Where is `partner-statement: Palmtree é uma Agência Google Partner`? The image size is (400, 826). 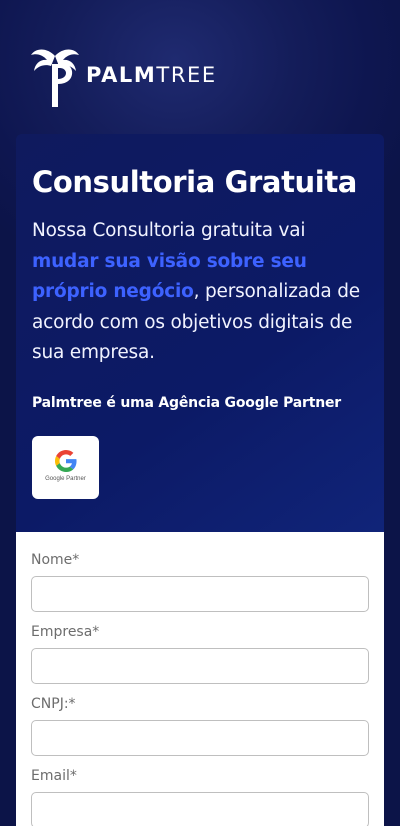
partner-statement: Palmtree é uma Agência Google Partner is located at coordinates (186, 403).